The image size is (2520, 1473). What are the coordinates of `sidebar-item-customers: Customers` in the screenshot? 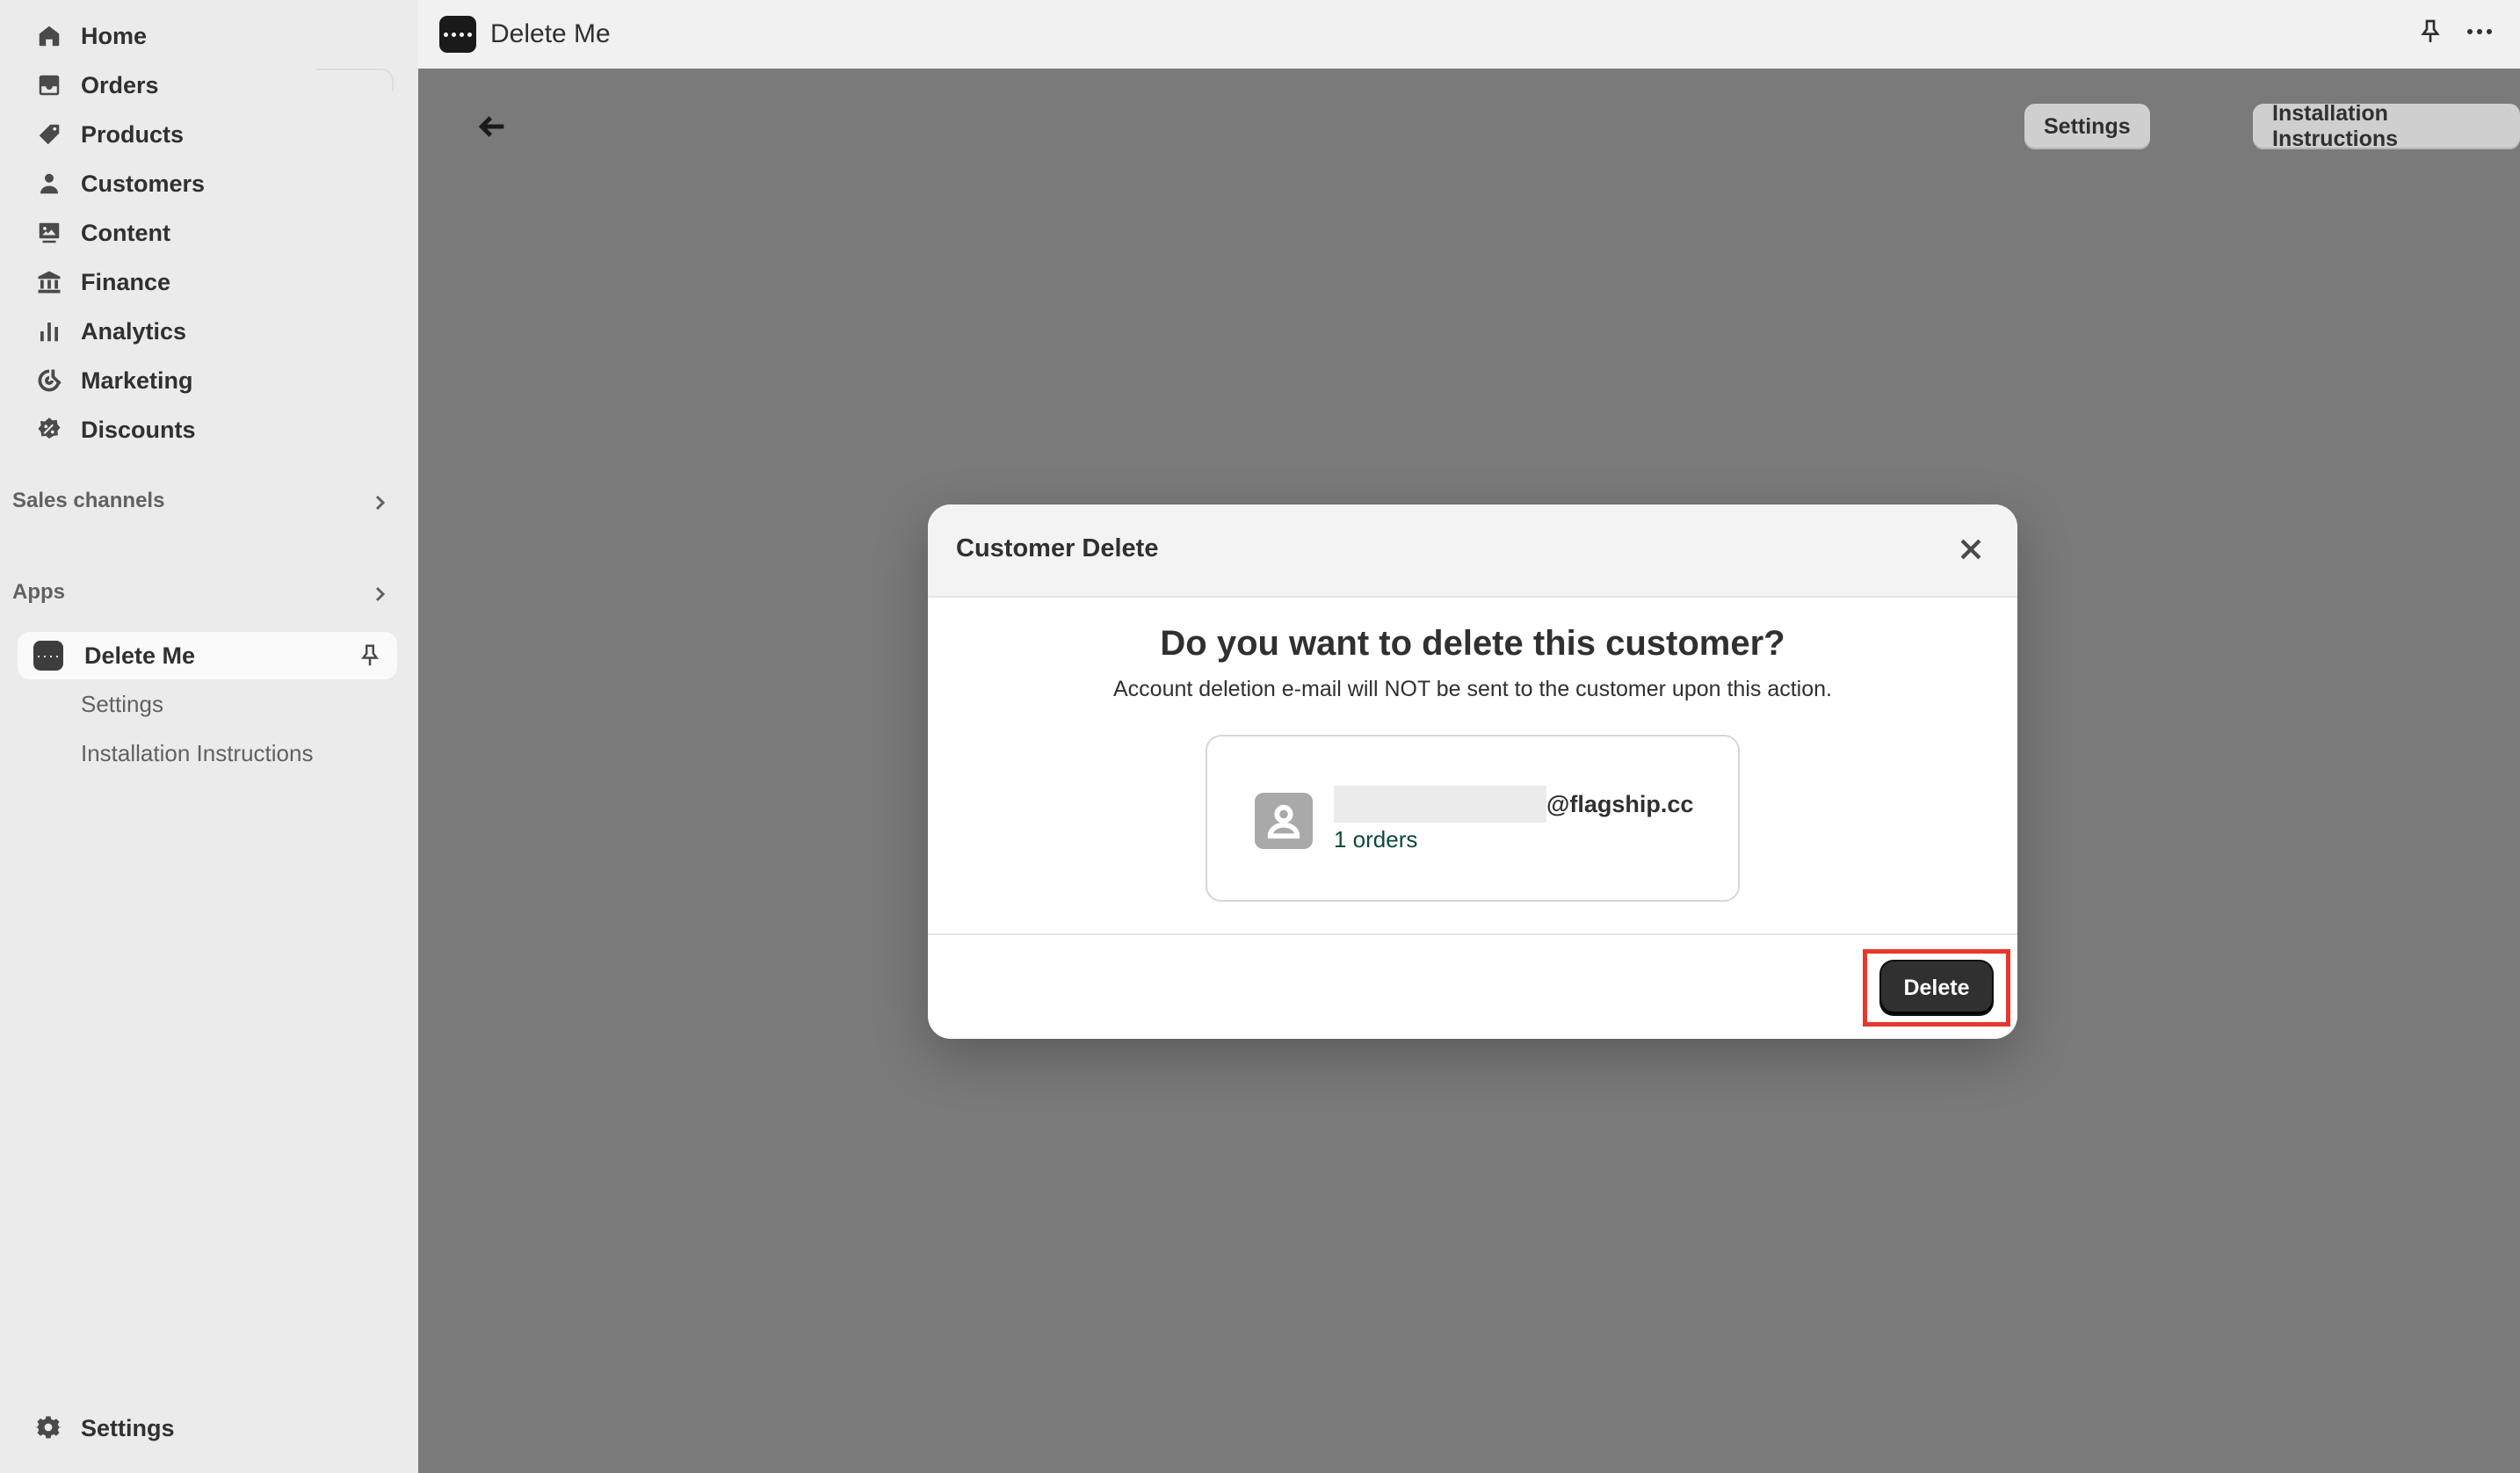 It's located at (204, 184).